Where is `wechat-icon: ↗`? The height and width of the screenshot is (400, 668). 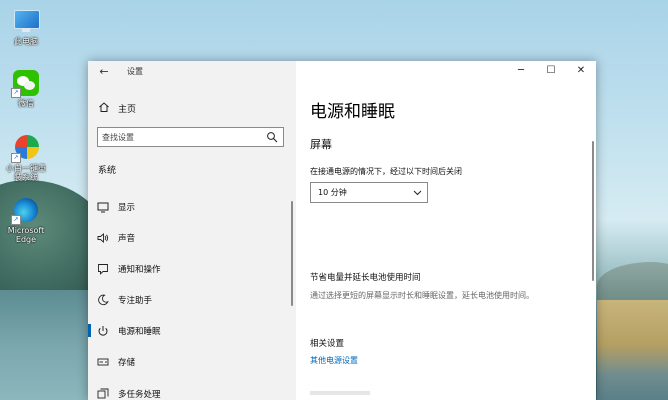
wechat-icon: ↗ is located at coordinates (26, 83).